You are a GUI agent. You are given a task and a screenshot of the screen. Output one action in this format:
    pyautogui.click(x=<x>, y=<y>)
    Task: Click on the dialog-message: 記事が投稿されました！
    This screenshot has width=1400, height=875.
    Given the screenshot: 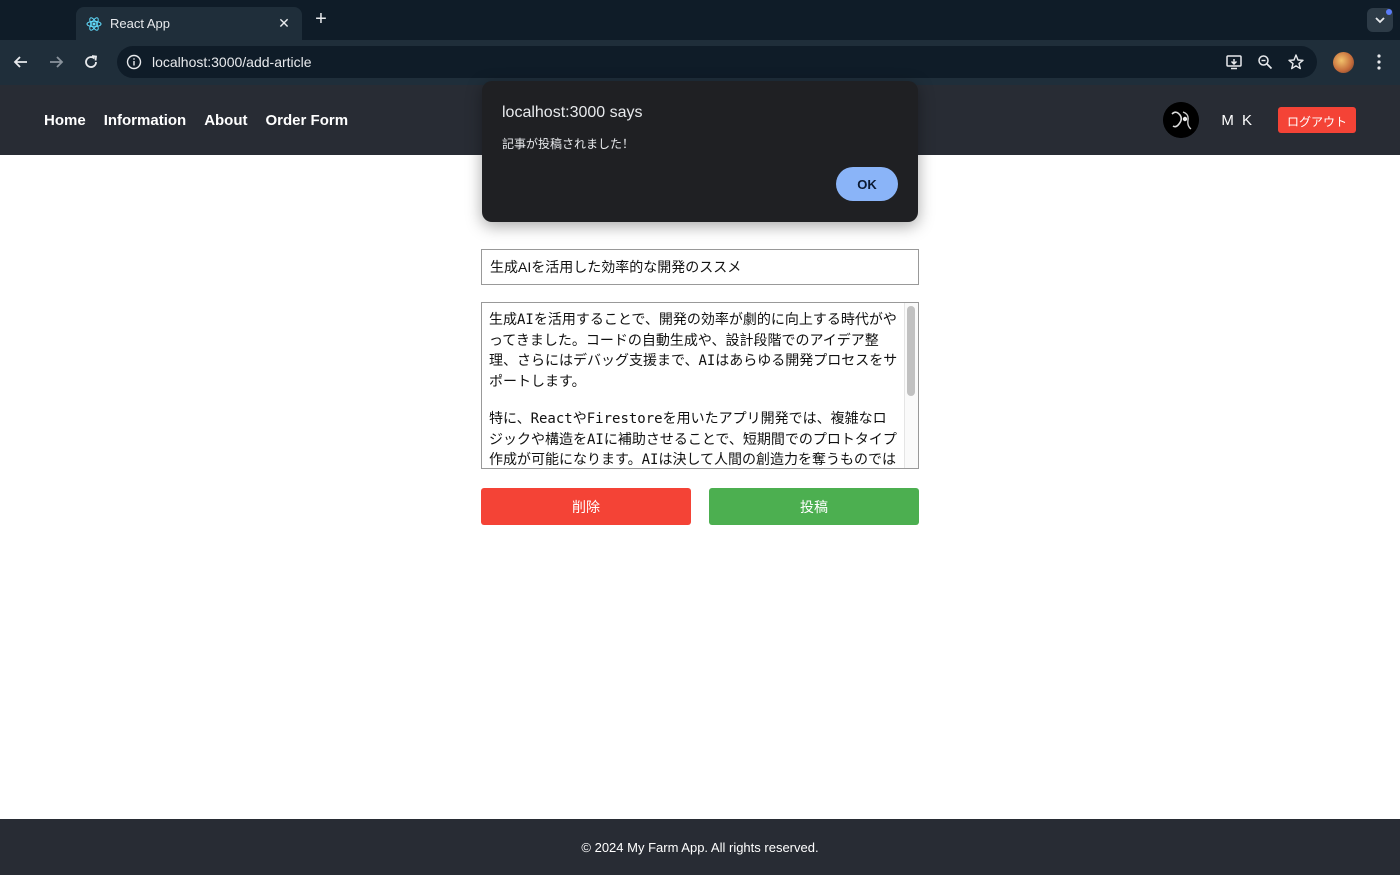 What is the action you would take?
    pyautogui.click(x=568, y=144)
    